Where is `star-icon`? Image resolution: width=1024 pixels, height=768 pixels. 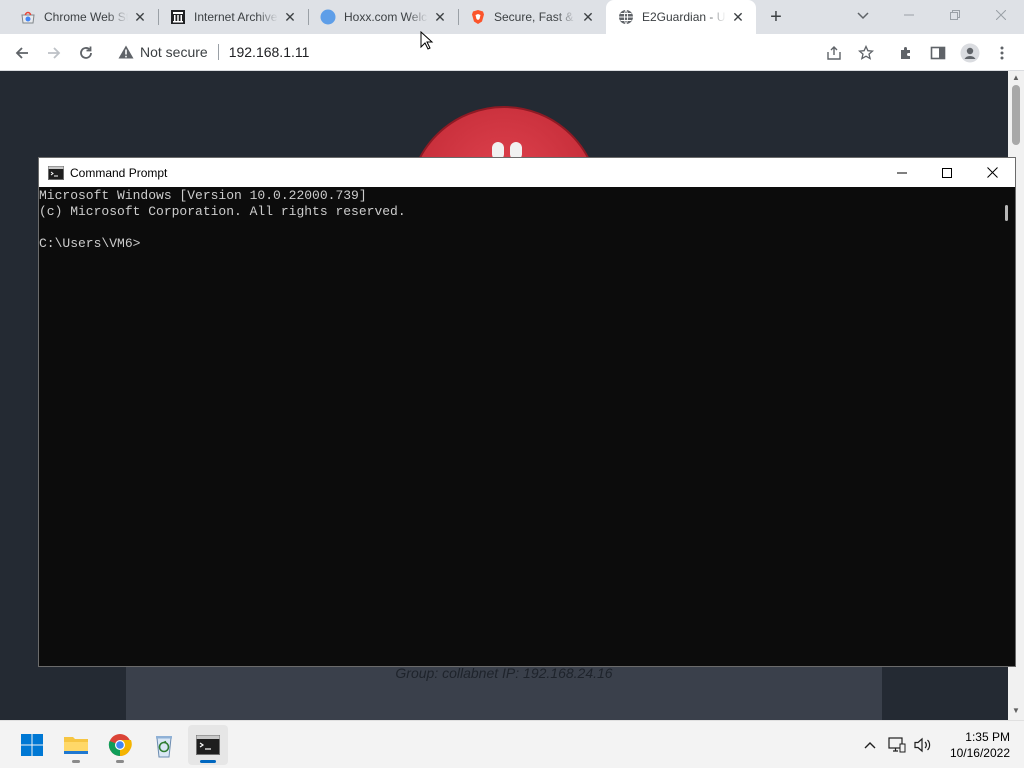 star-icon is located at coordinates (866, 52).